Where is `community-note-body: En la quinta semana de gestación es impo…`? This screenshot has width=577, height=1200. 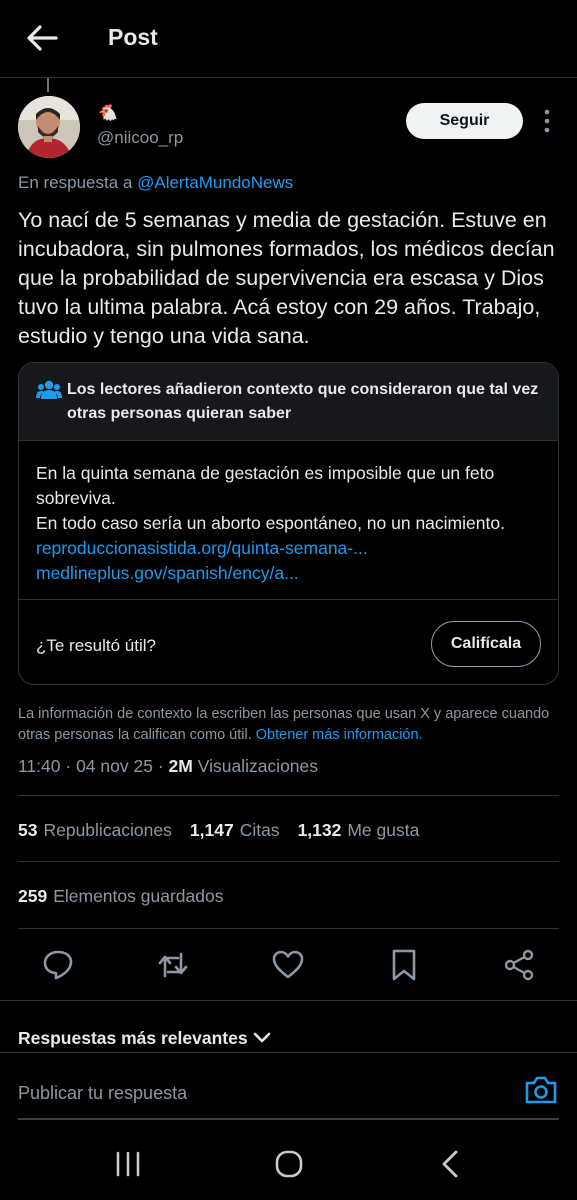 community-note-body: En la quinta semana de gestación es impo… is located at coordinates (291, 523).